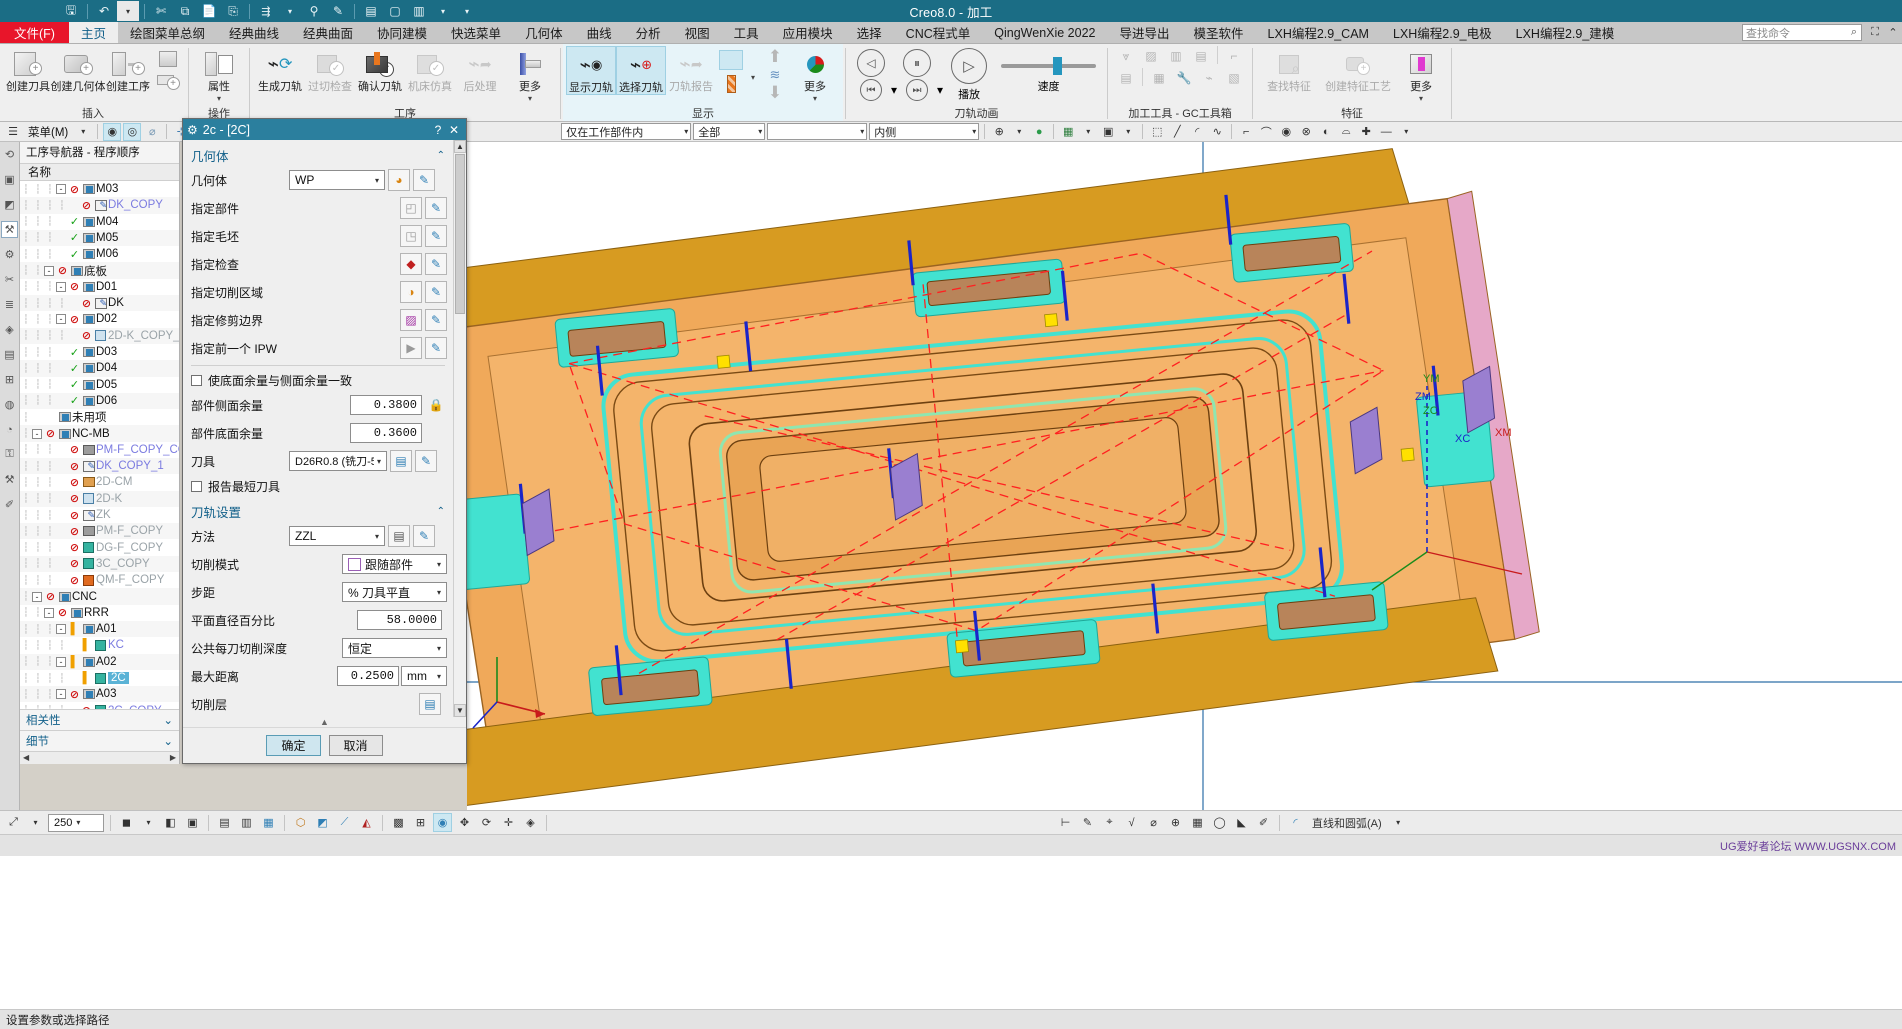 This screenshot has height=1029, width=1902. Describe the element at coordinates (168, 741) in the screenshot. I see `section-details-chevron-down-icon: ⌄` at that location.